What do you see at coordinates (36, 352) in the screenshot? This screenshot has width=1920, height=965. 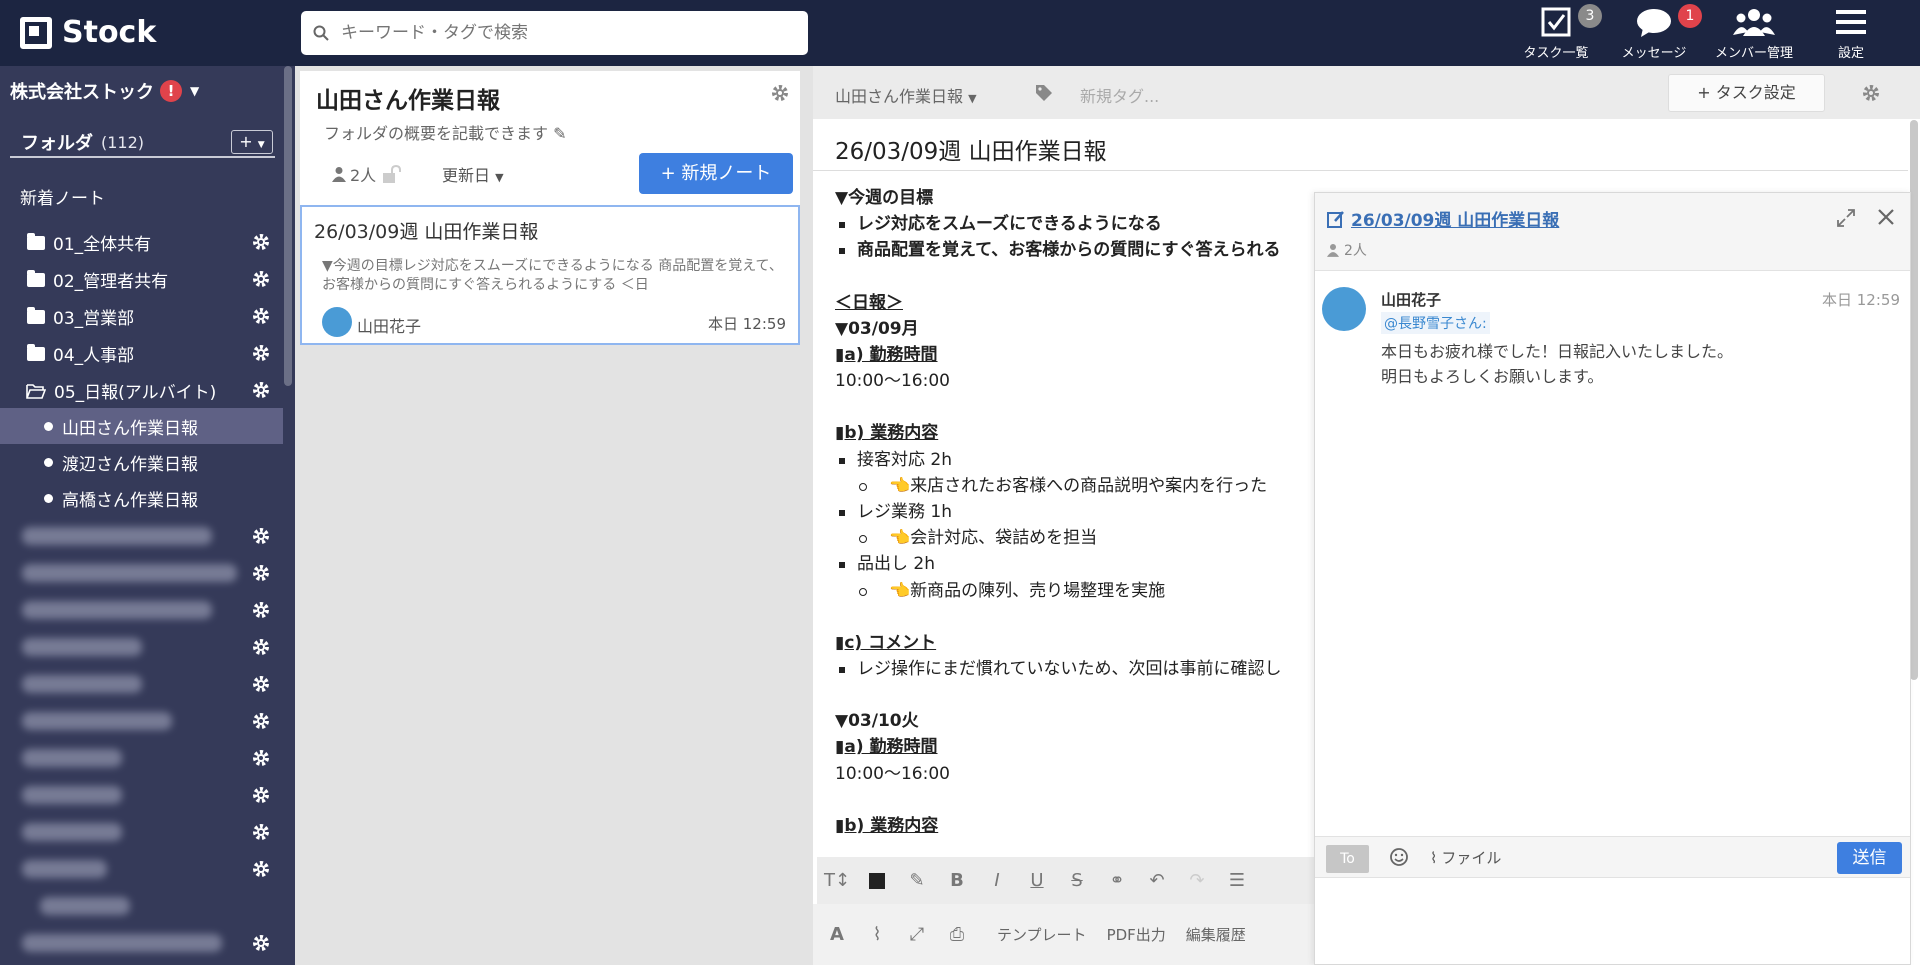 I see `folder-icon` at bounding box center [36, 352].